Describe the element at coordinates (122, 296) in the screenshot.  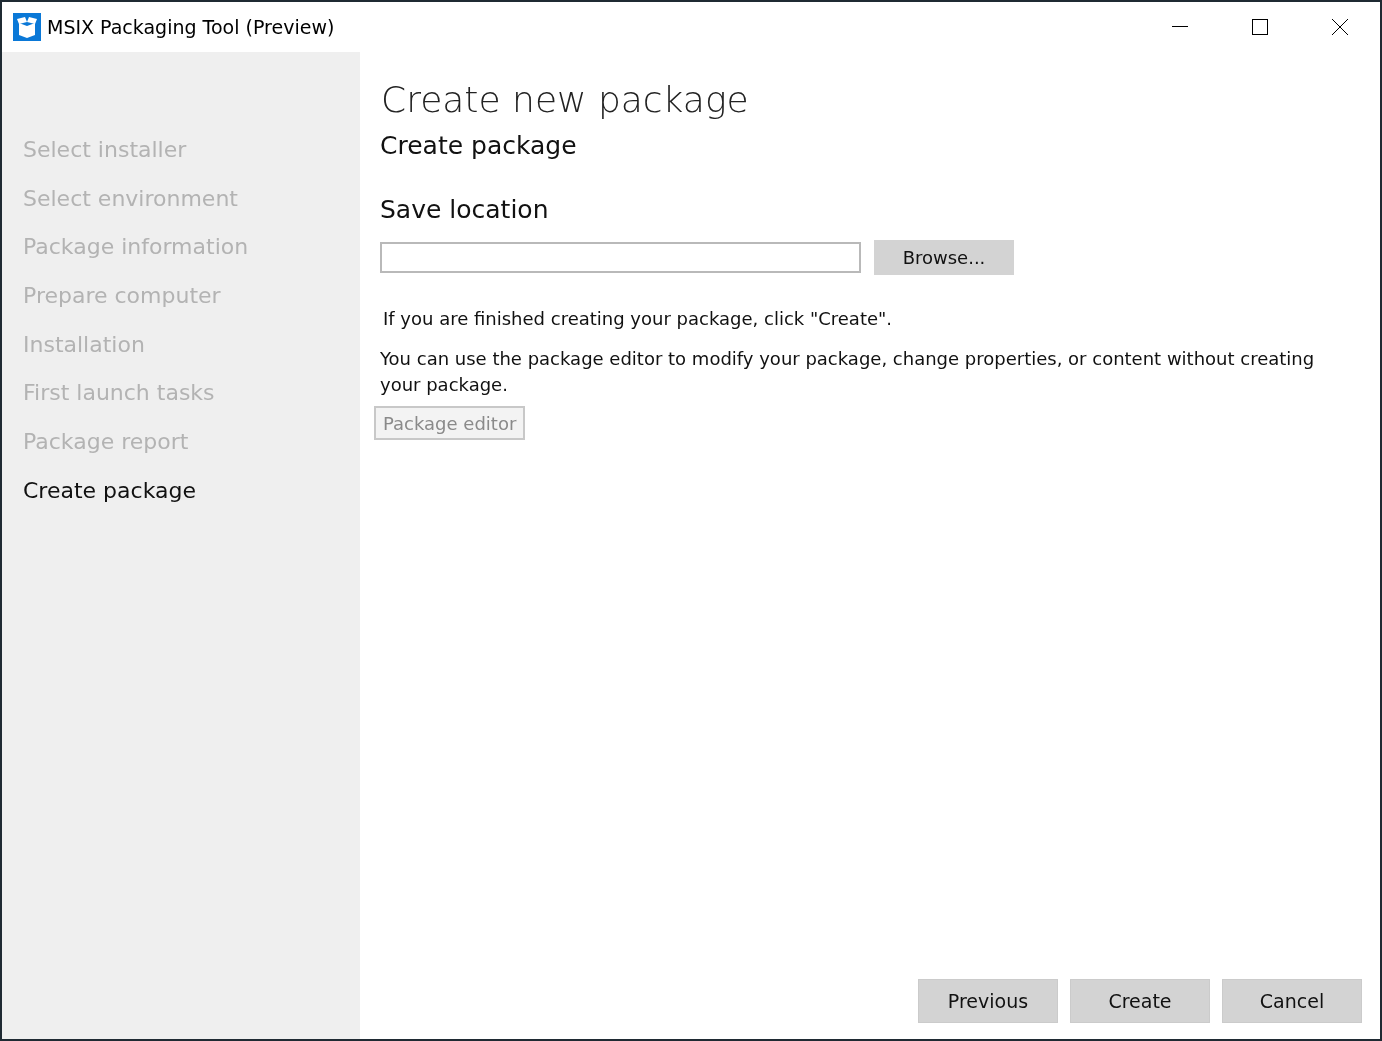
I see `step-item: Prepare computer` at that location.